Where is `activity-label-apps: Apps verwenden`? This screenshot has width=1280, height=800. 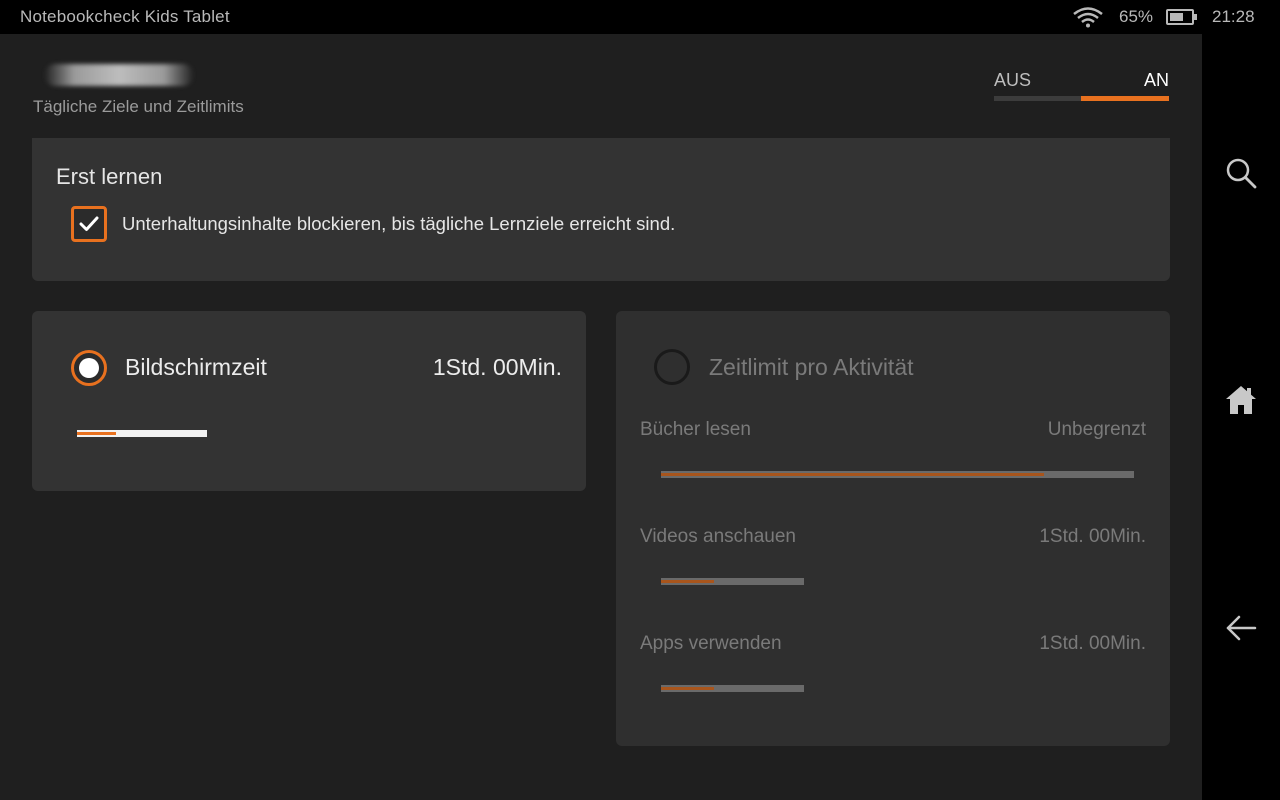
activity-label-apps: Apps verwenden is located at coordinates (711, 643).